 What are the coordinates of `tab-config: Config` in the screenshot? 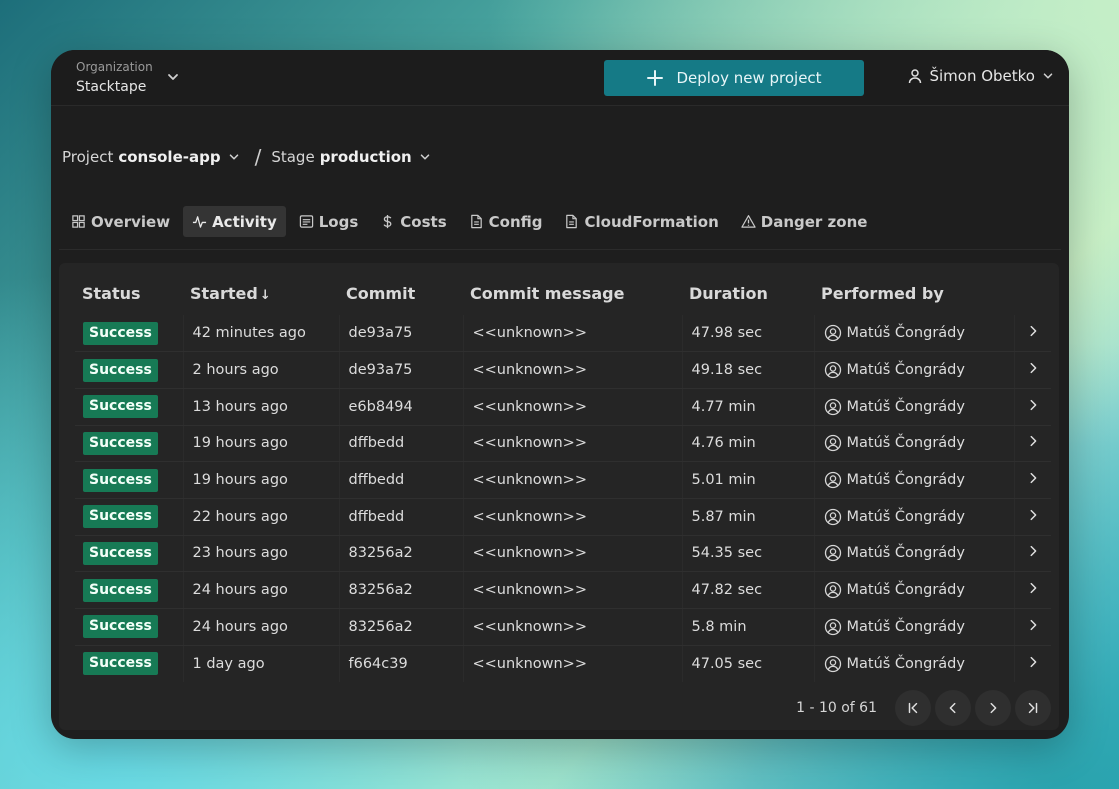 It's located at (506, 221).